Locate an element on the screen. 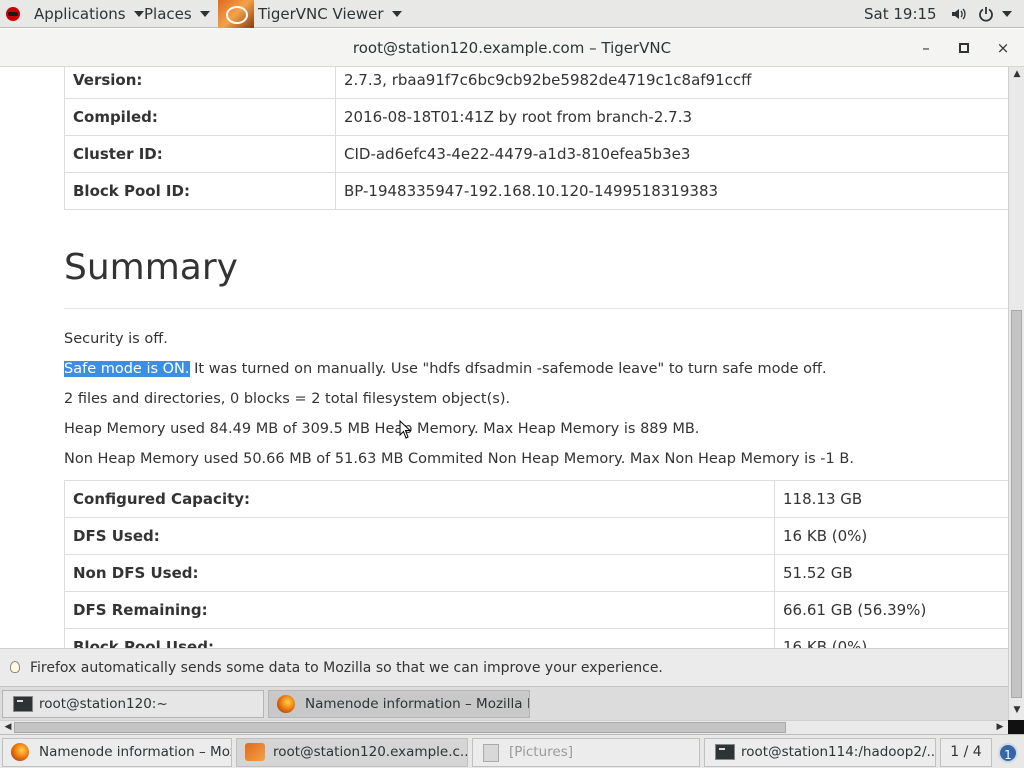  places-label: Places is located at coordinates (168, 14).